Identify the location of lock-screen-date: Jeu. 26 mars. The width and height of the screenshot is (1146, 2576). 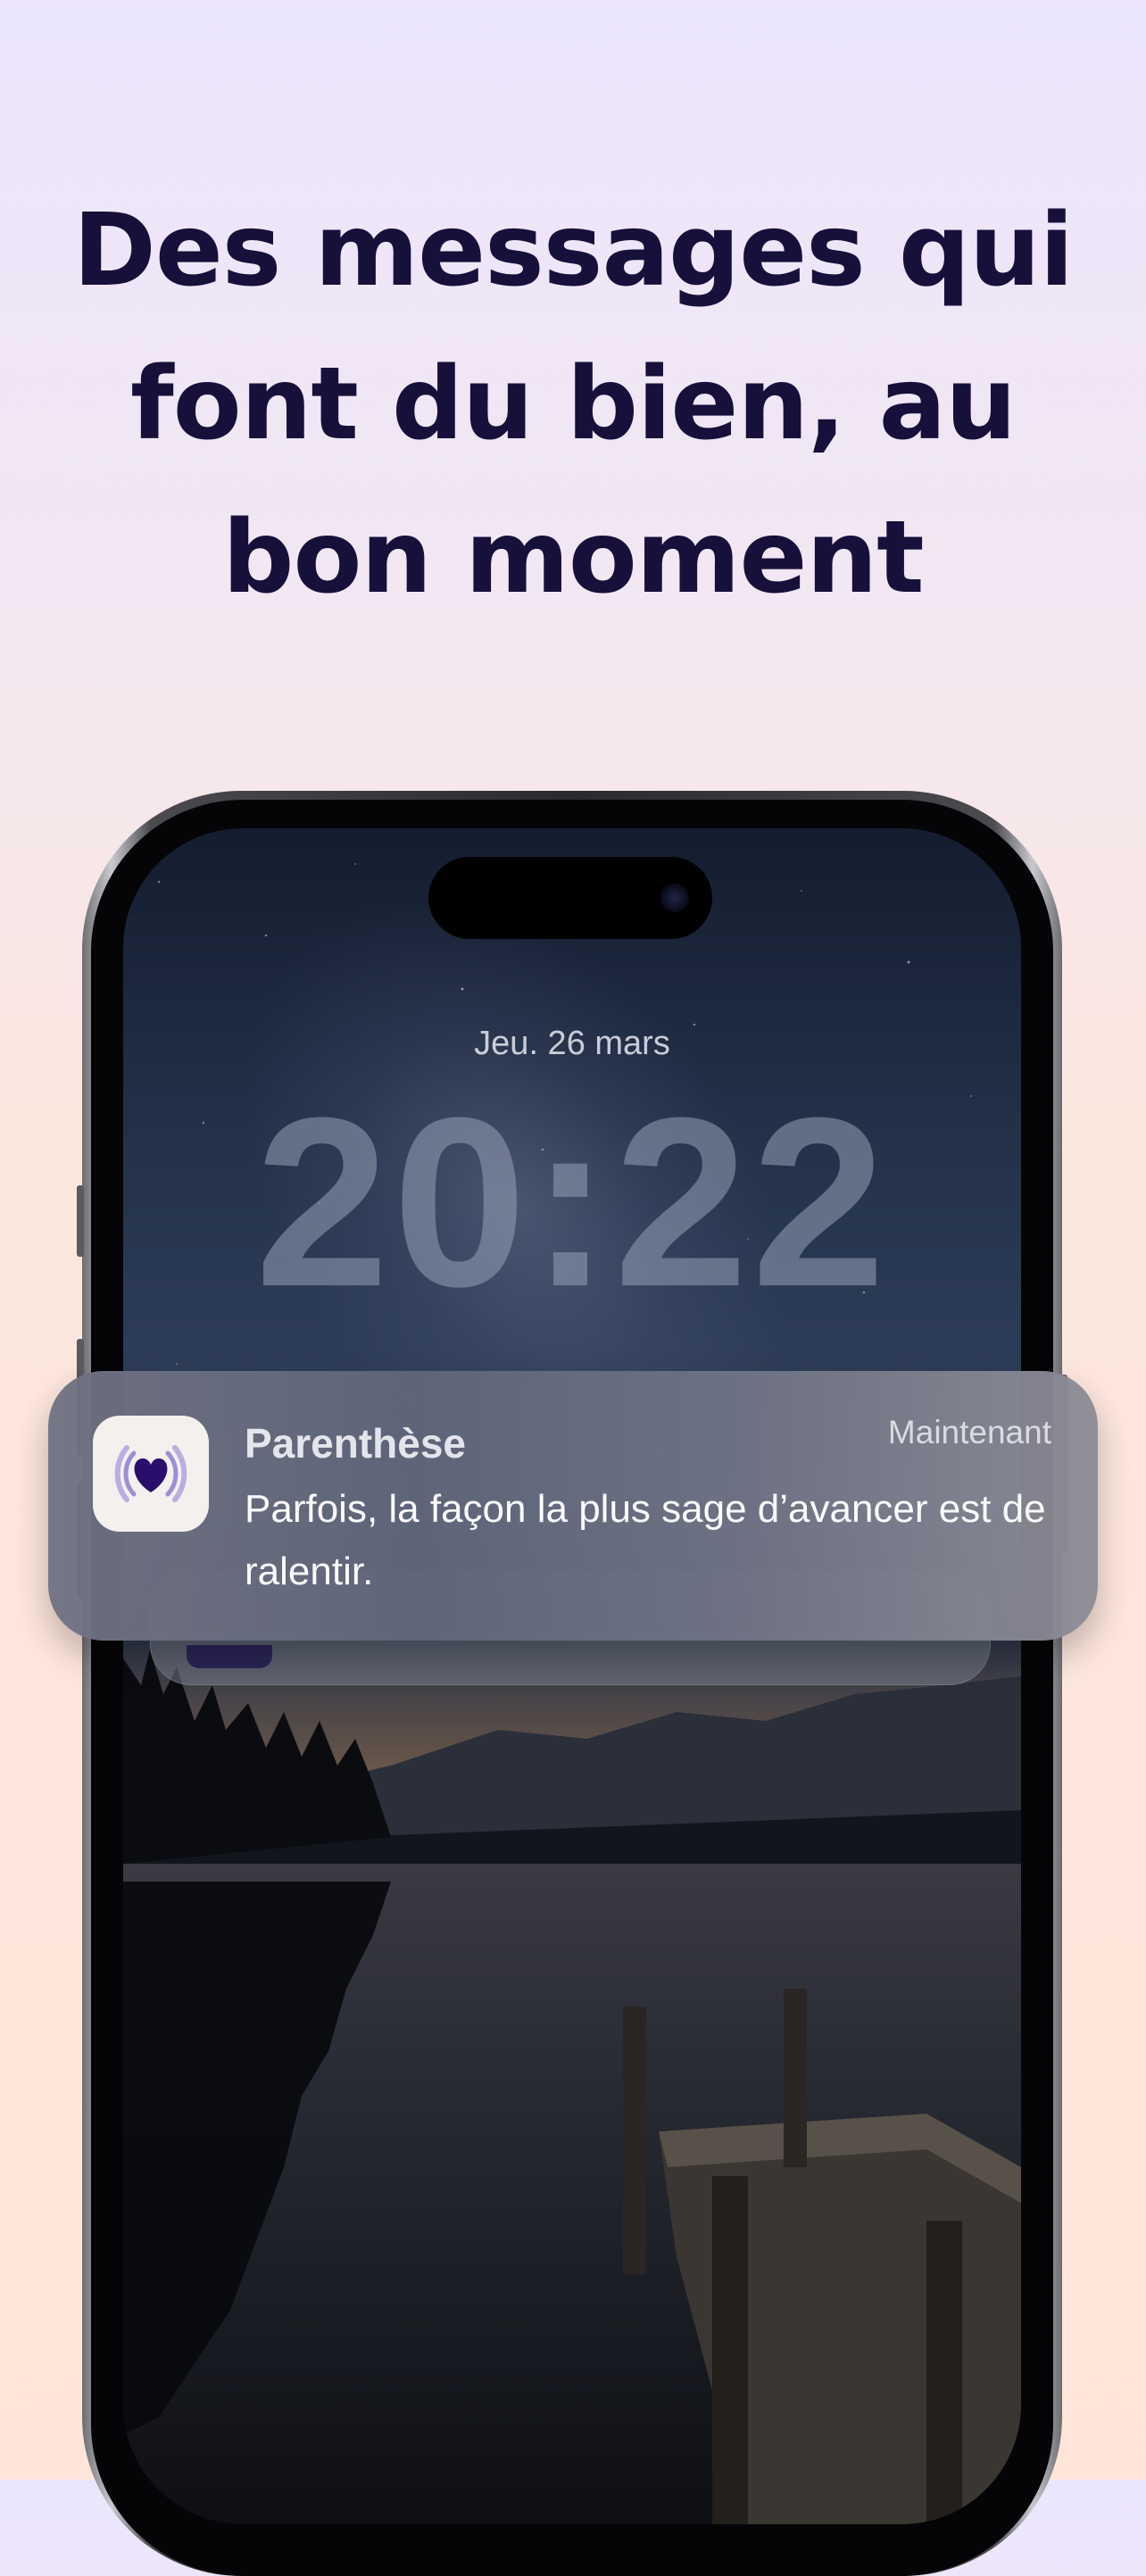
(572, 1043).